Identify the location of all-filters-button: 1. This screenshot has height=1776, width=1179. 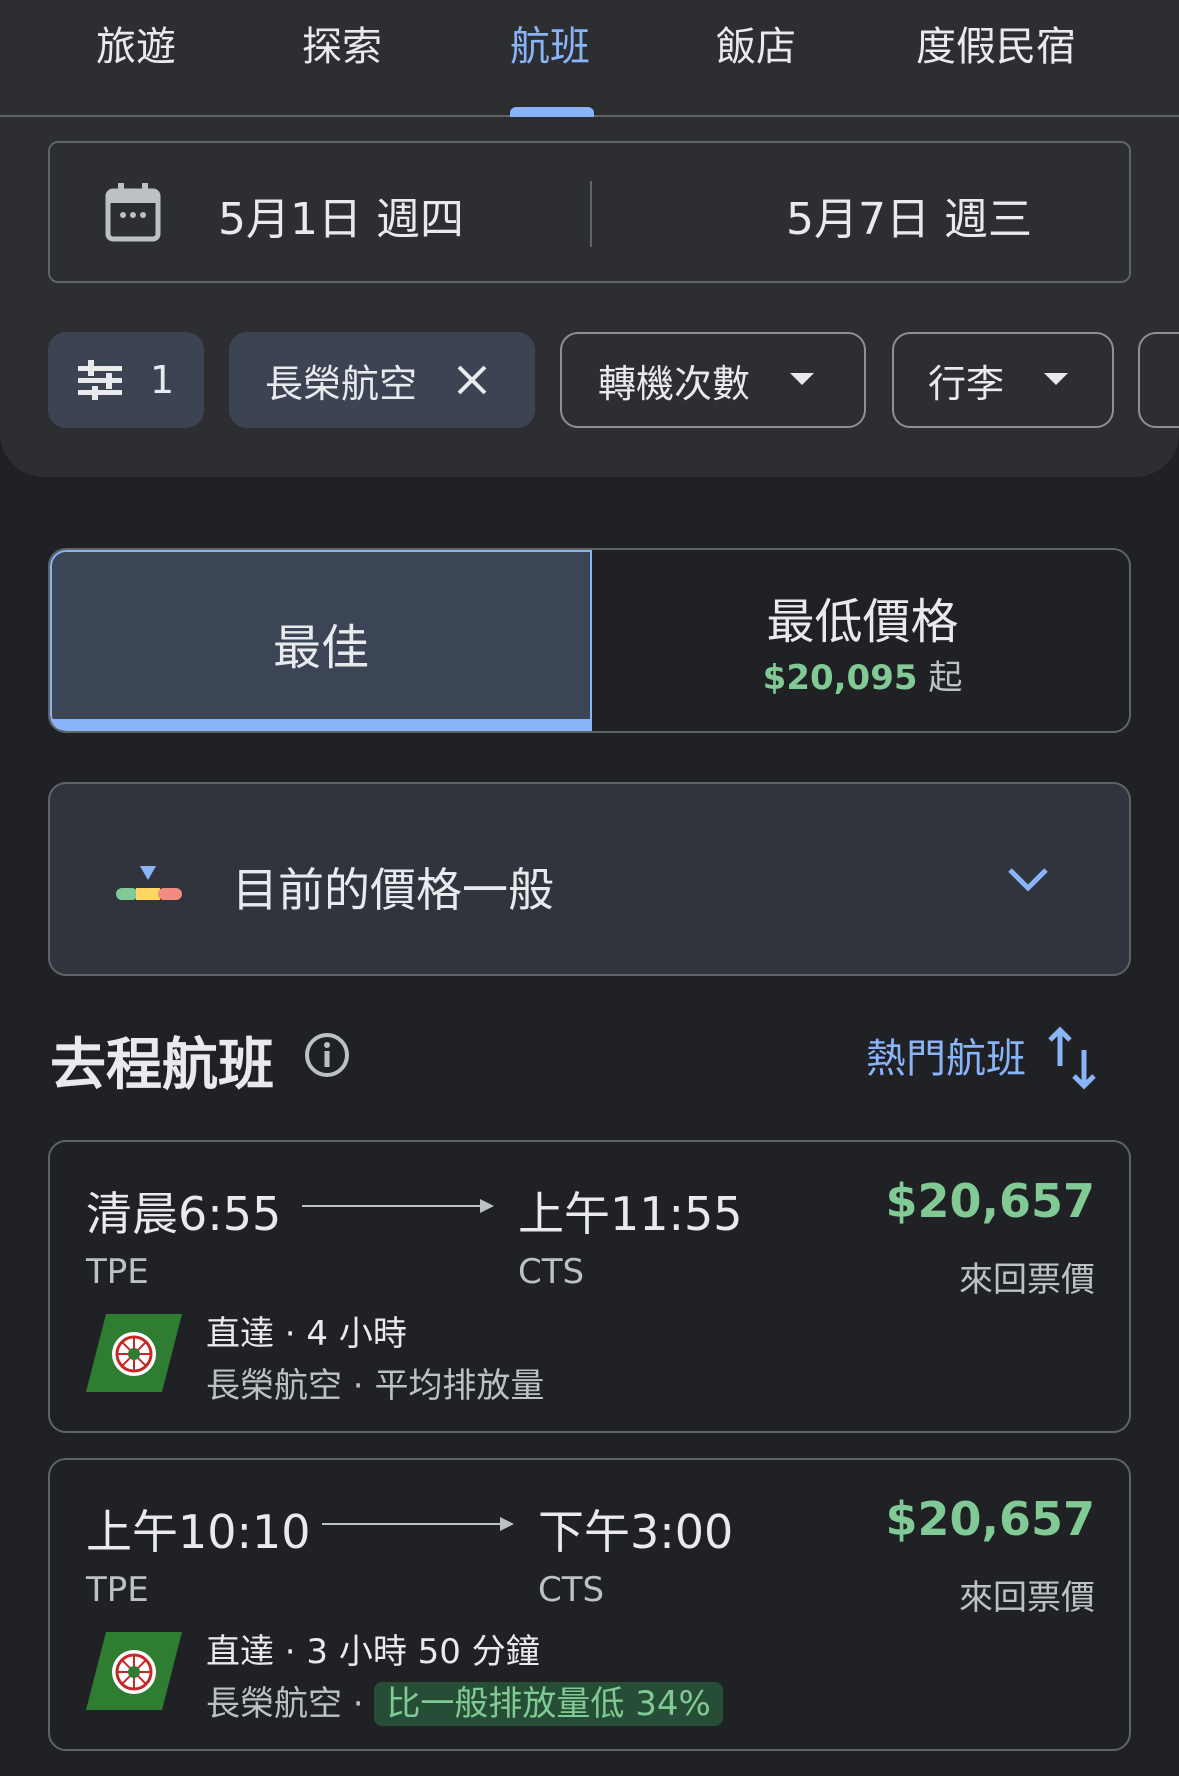
(126, 380).